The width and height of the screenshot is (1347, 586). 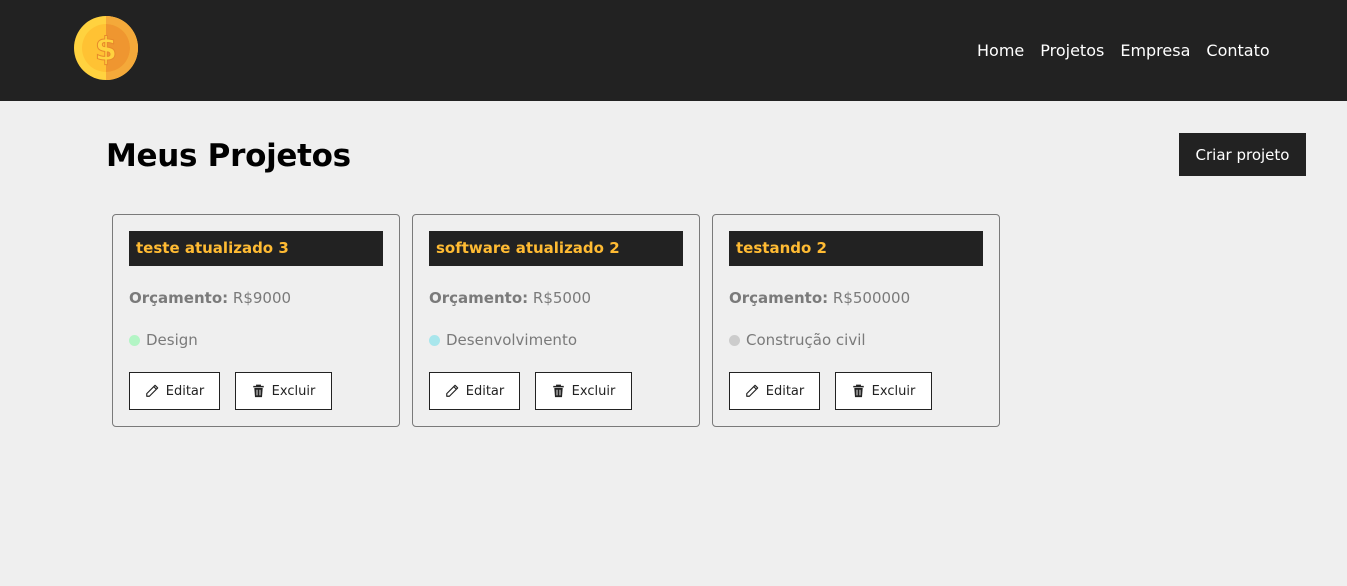 I want to click on project-name: teste atualizado 3, so click(x=256, y=248).